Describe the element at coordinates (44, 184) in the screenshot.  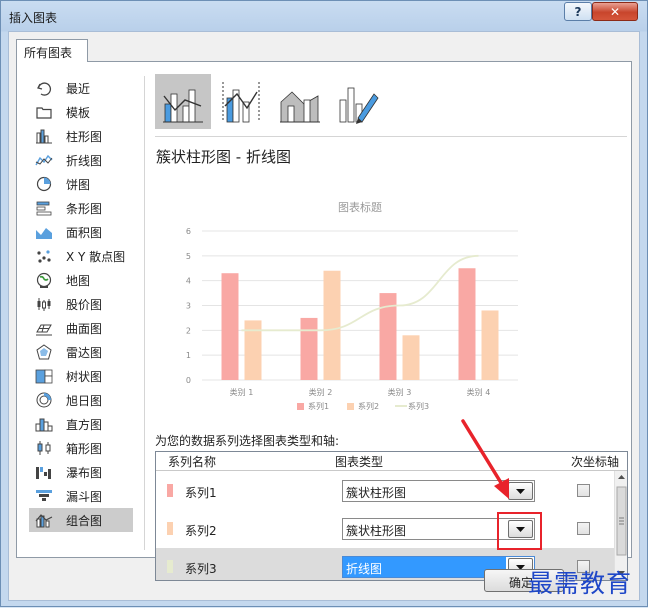
I see `pie-chart-icon` at that location.